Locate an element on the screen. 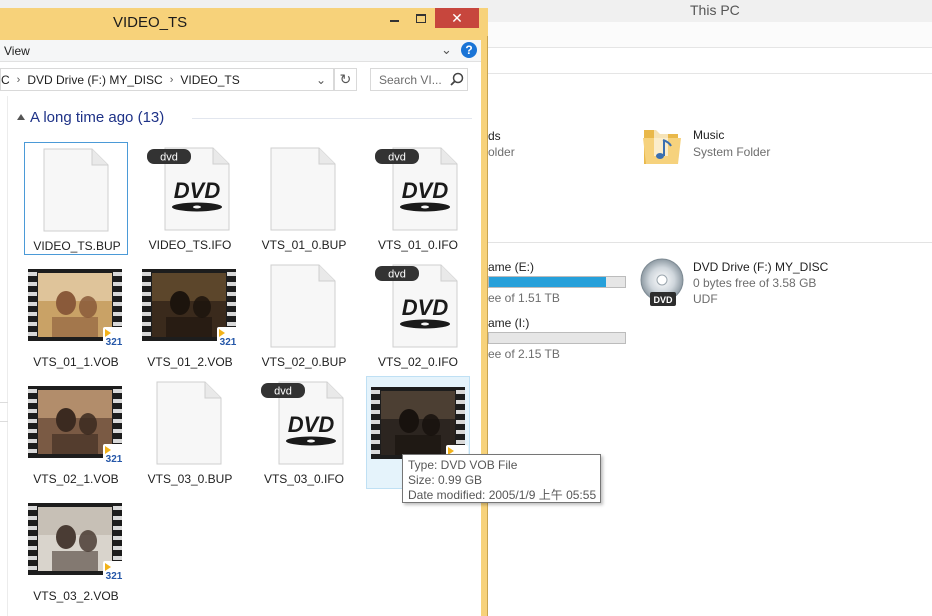  address-bar: C › DVD Drive (F:) MY_DISC › VIDEO_TS ⌄ is located at coordinates (167, 79).